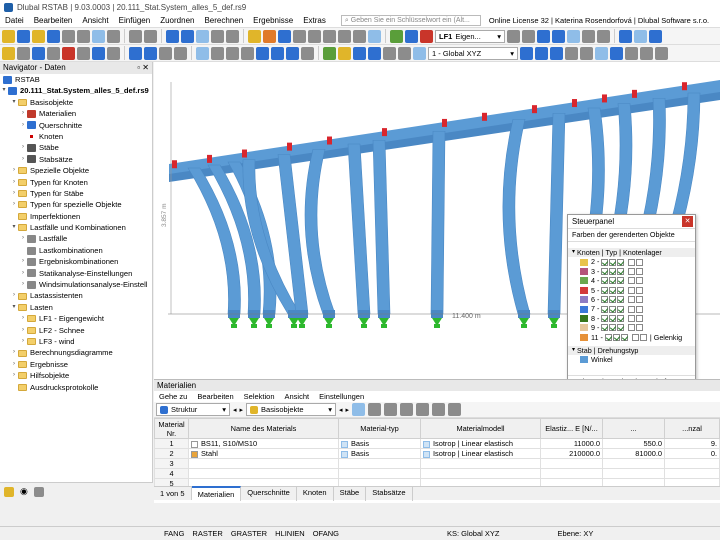 This screenshot has width=720, height=540. I want to click on material-name-cell, so click(263, 463).